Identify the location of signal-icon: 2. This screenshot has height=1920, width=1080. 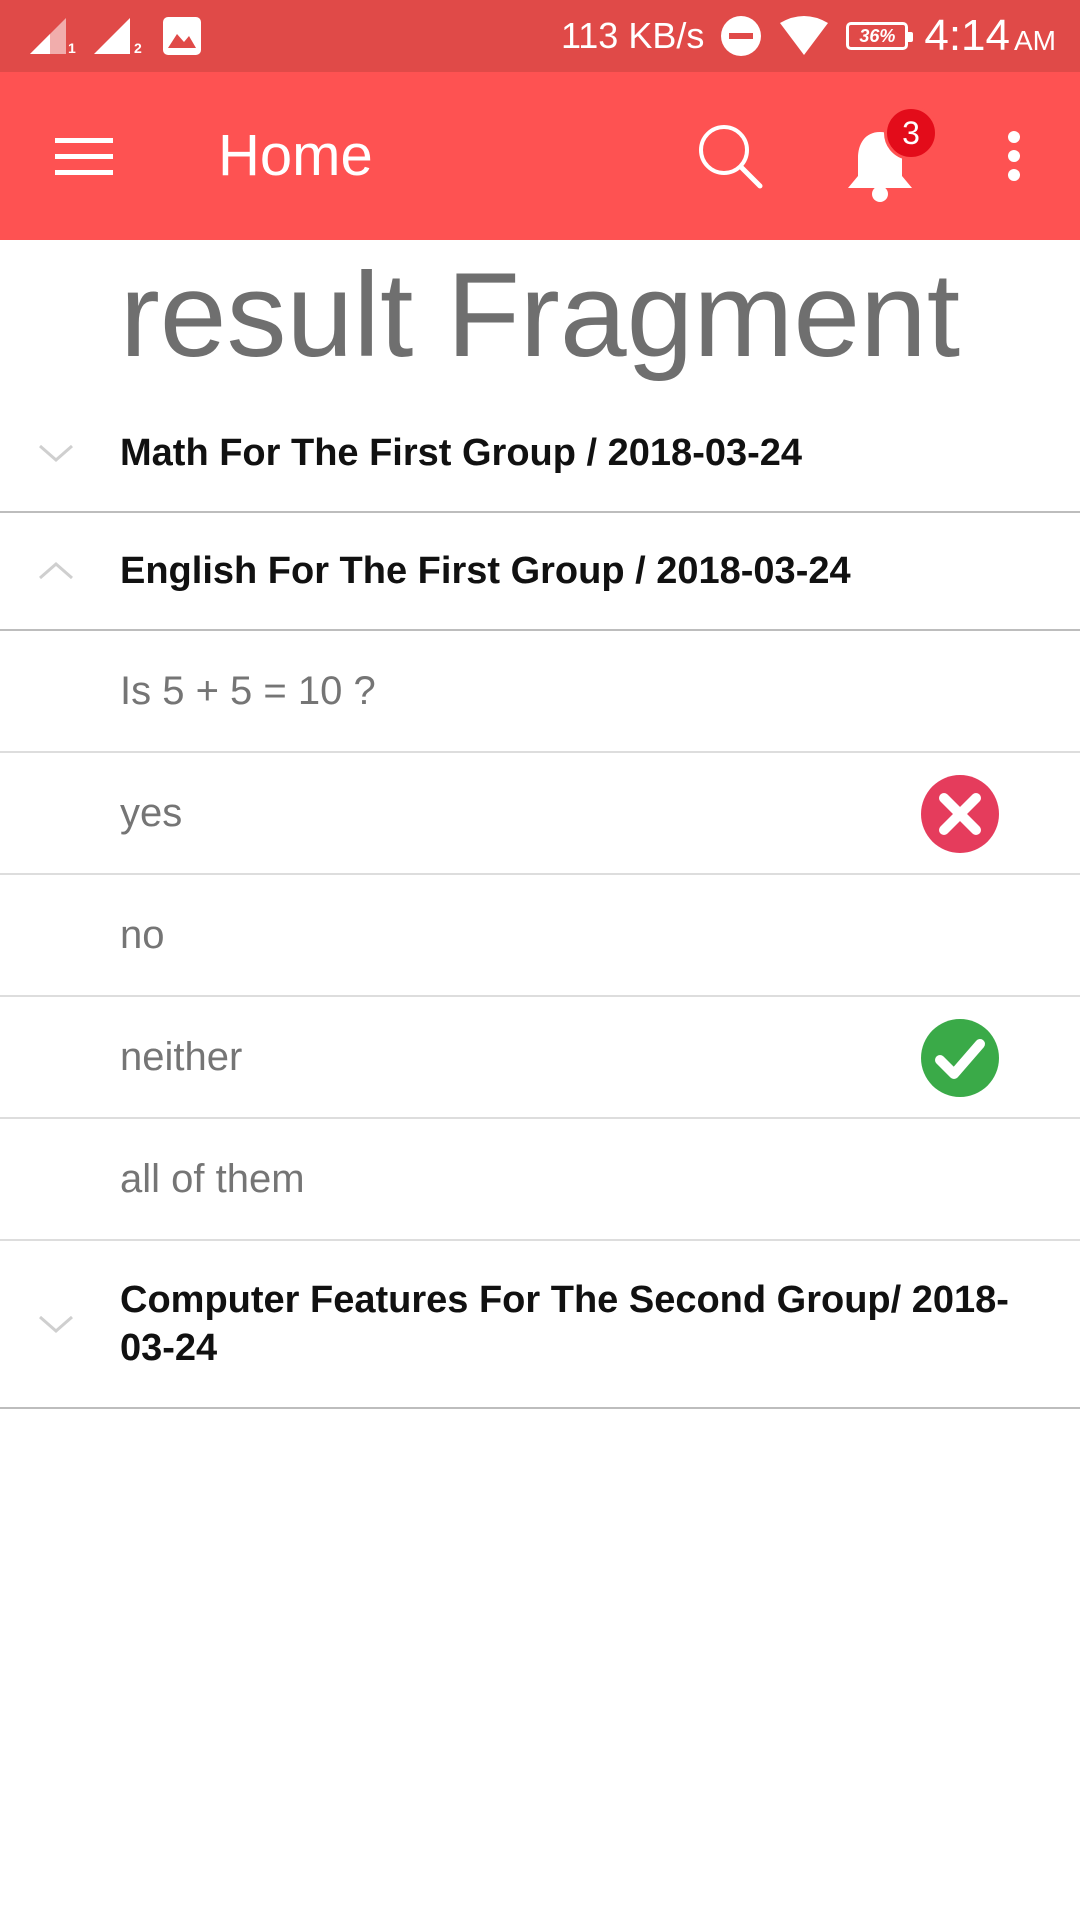
(120, 36).